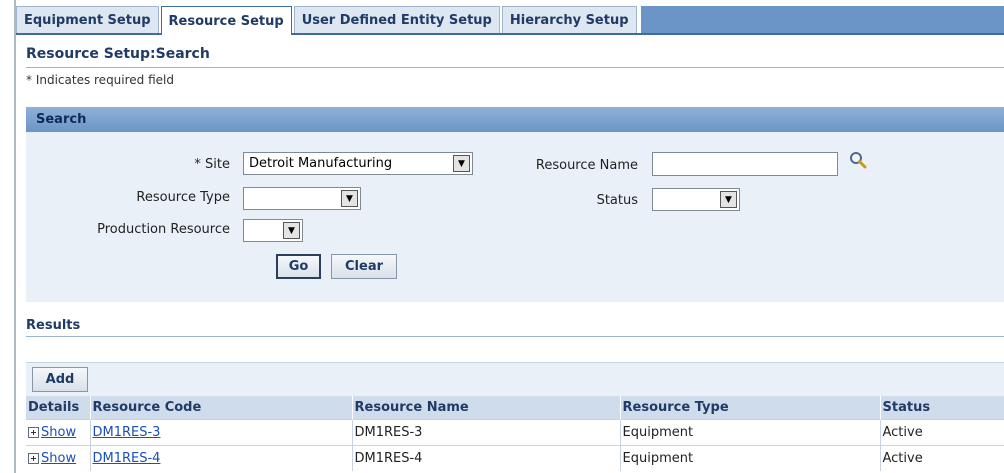  What do you see at coordinates (515, 67) in the screenshot?
I see `title-divider` at bounding box center [515, 67].